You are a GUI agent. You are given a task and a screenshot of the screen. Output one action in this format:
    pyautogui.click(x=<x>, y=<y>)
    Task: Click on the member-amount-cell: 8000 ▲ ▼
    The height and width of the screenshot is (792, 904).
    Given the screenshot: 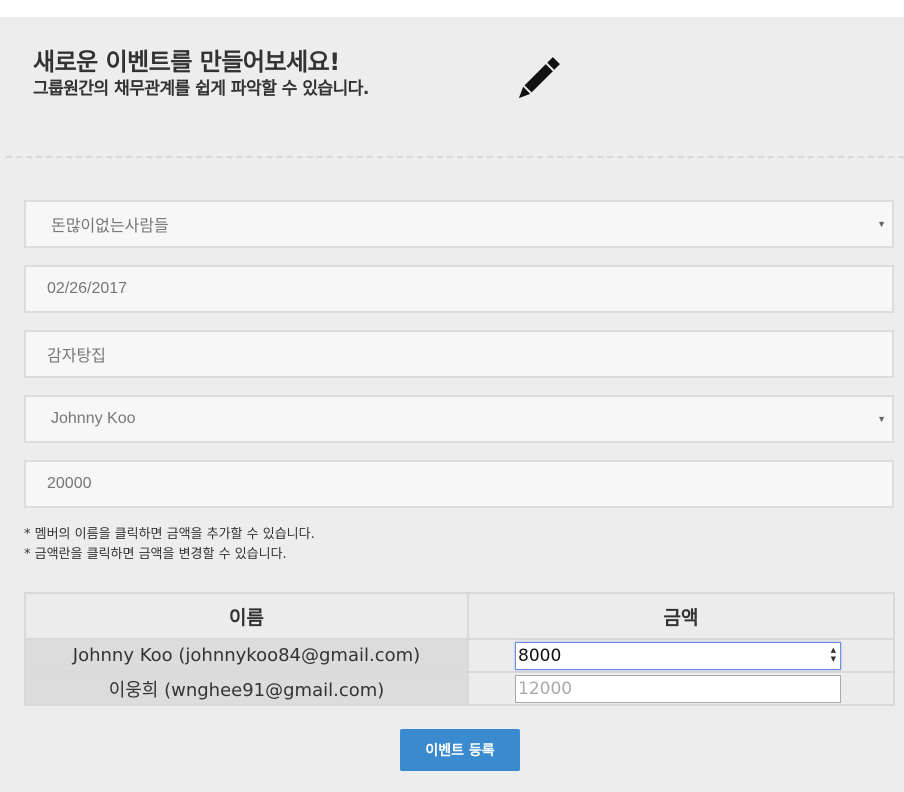 What is the action you would take?
    pyautogui.click(x=681, y=655)
    